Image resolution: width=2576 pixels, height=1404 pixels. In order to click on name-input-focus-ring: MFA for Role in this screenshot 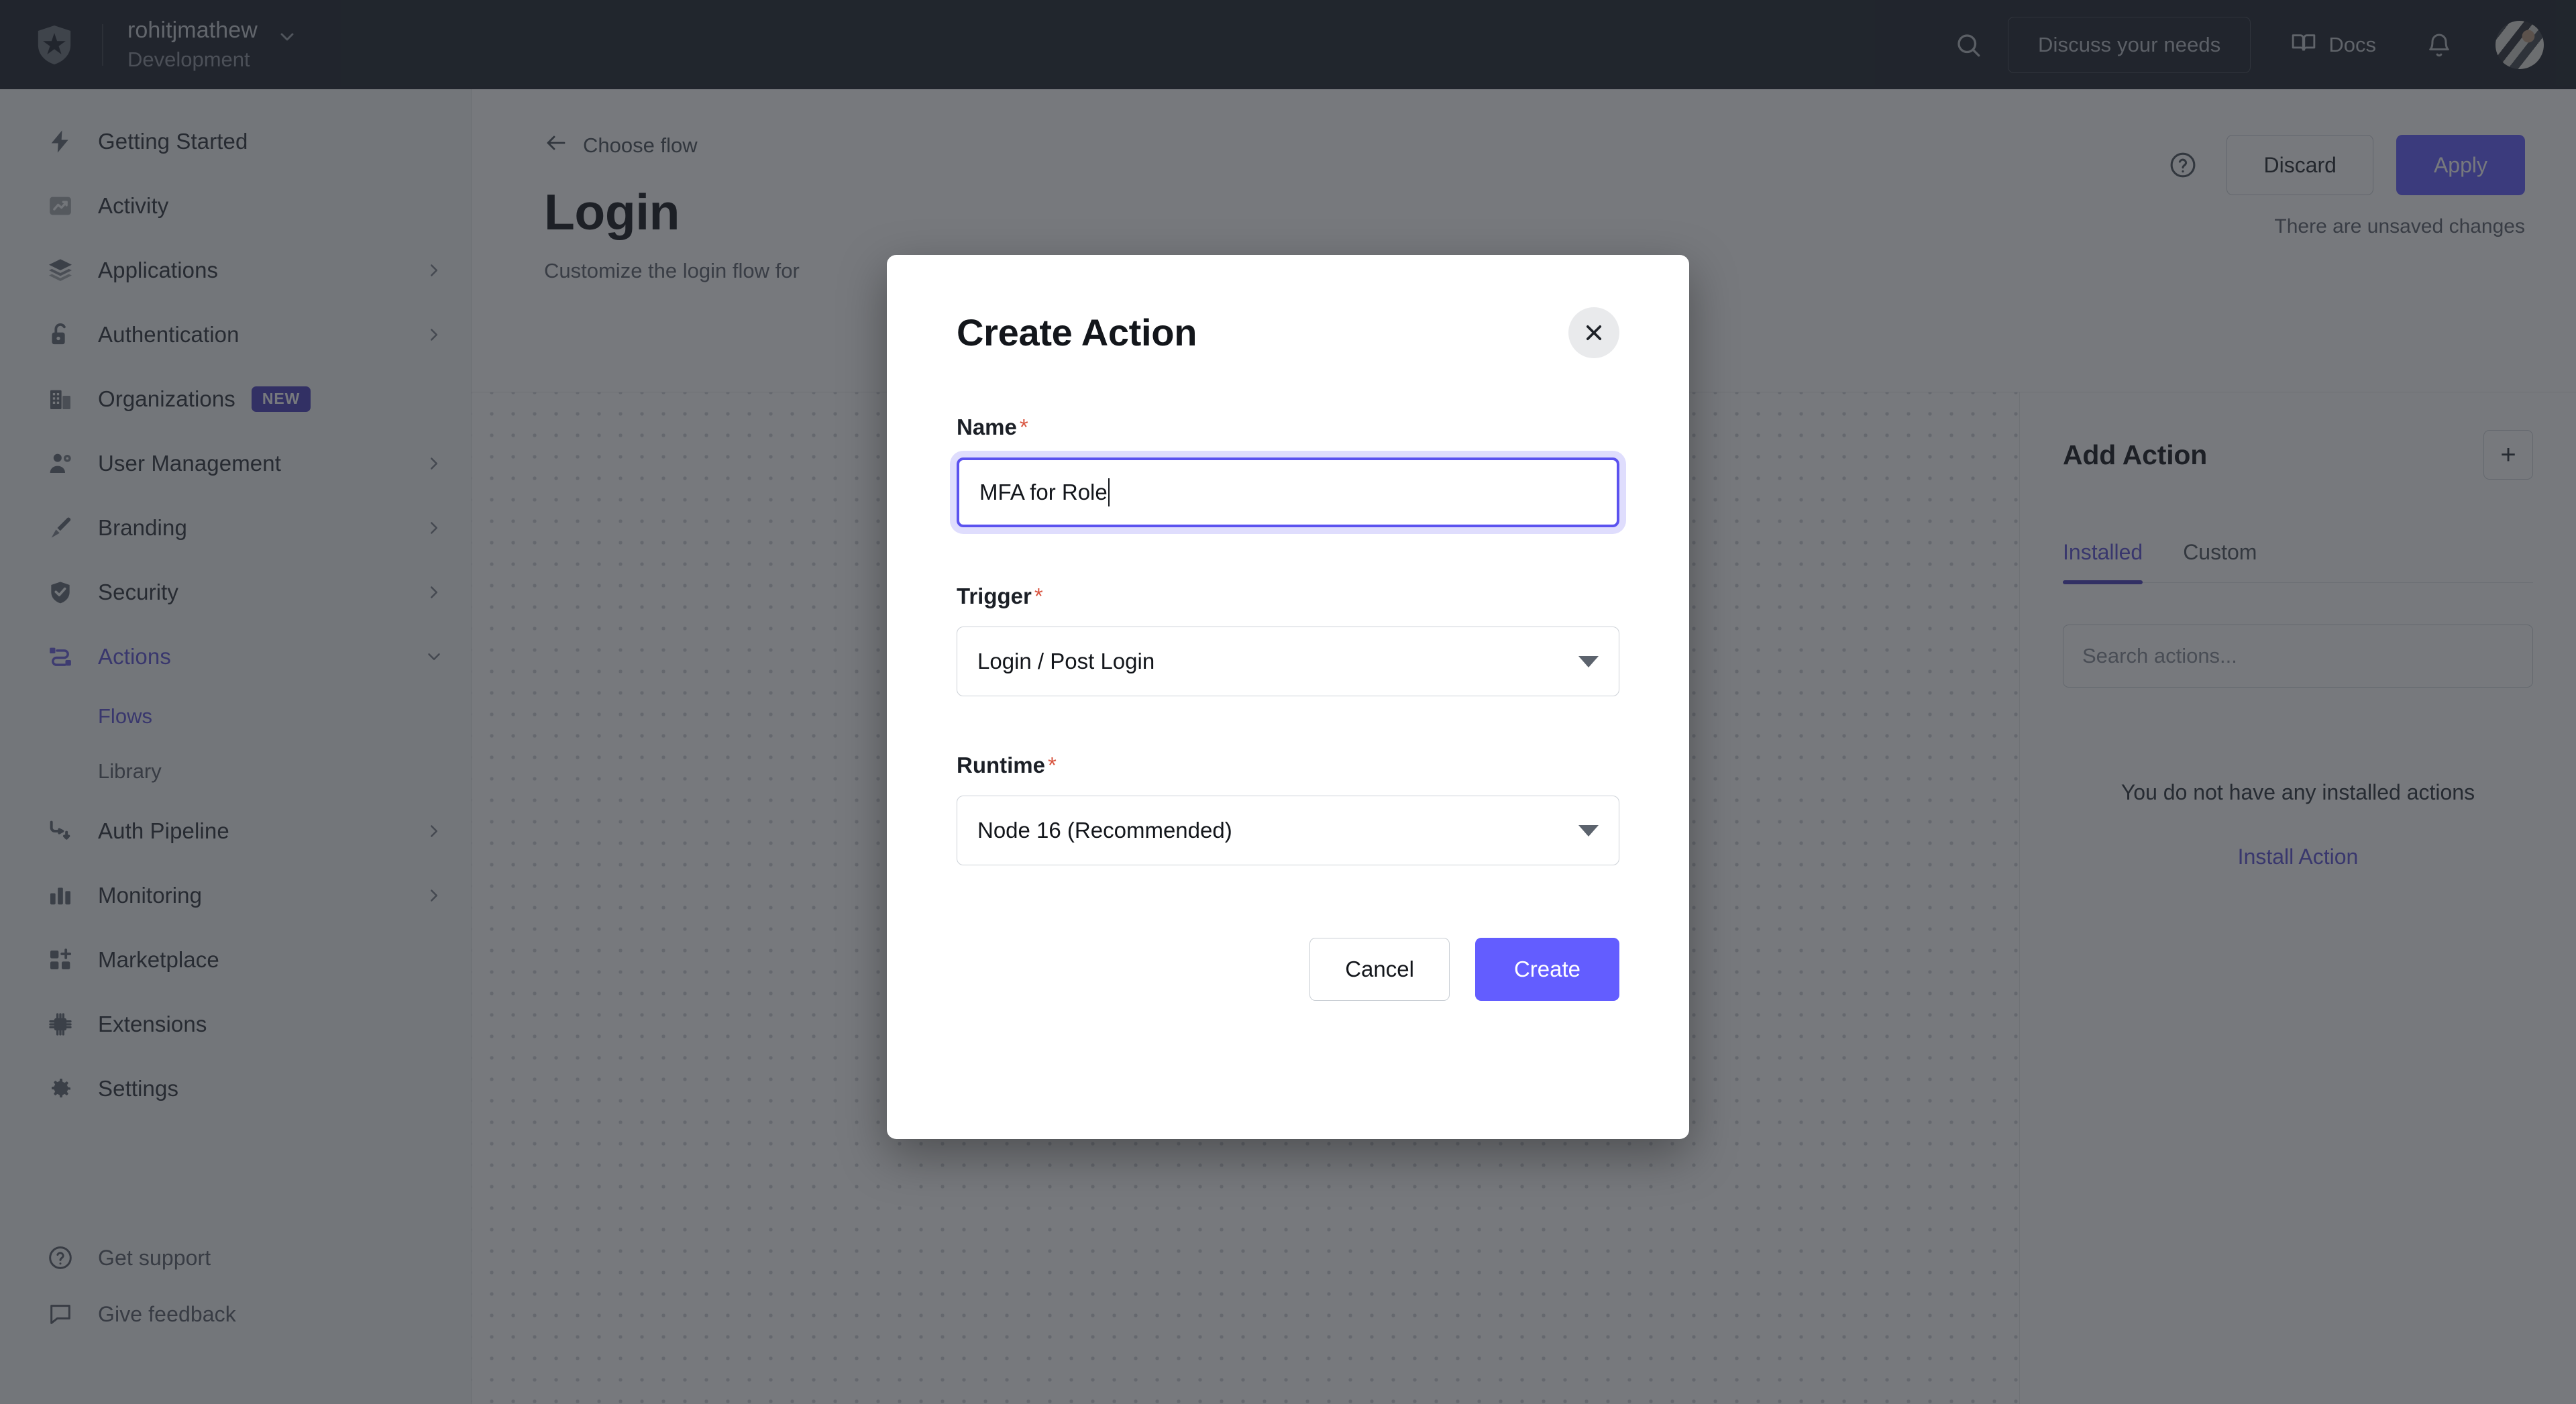, I will do `click(1288, 492)`.